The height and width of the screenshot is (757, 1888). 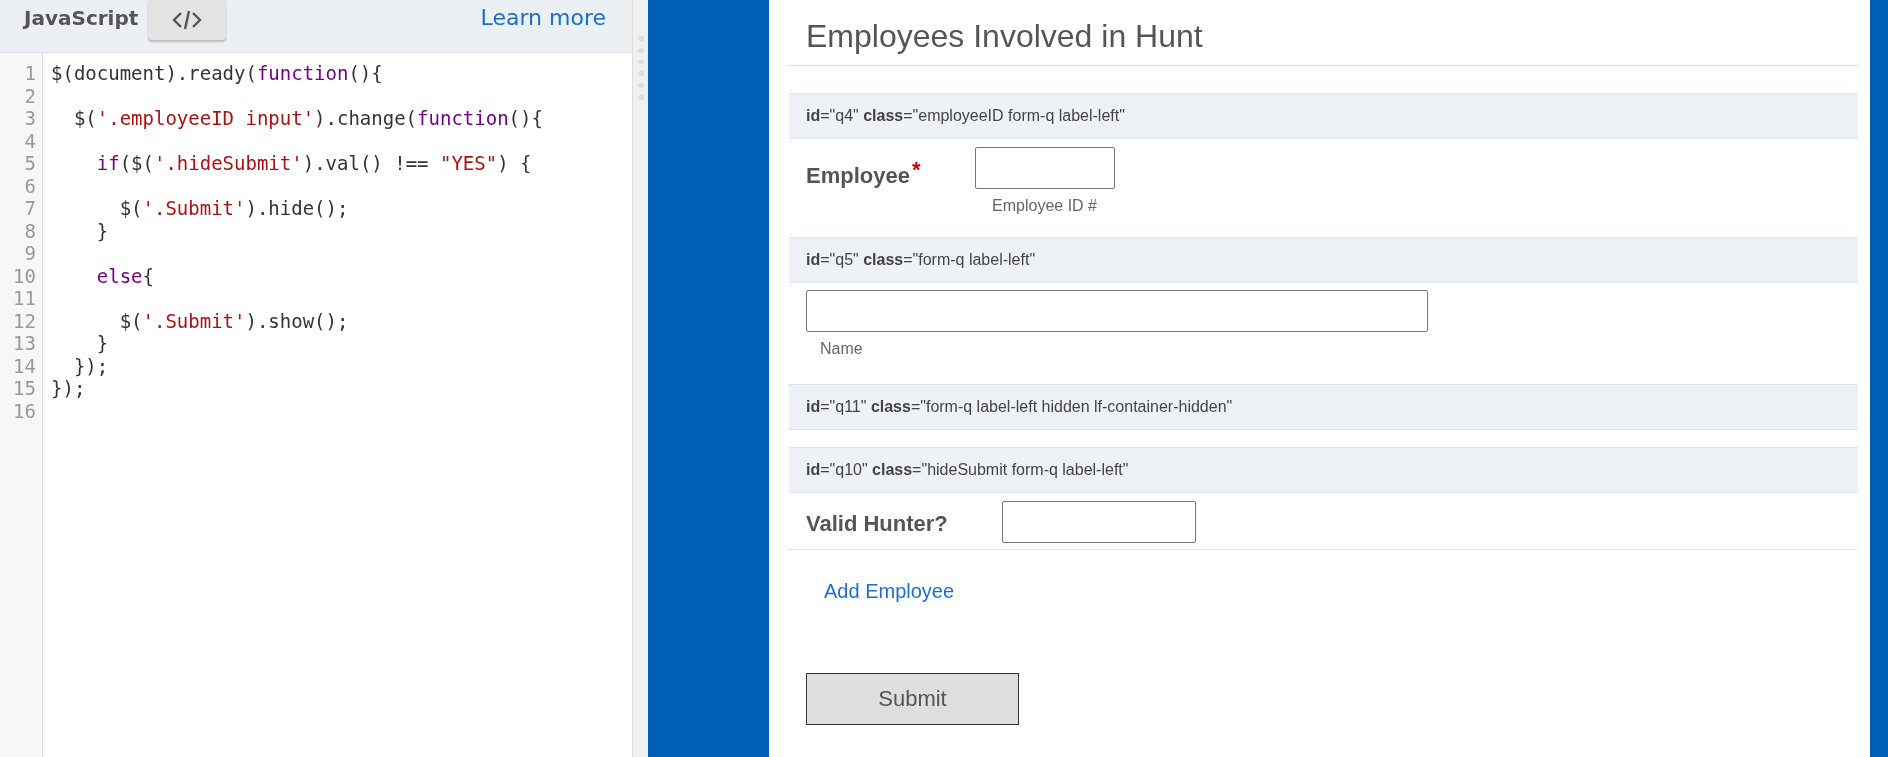 I want to click on code-line: if($('.hideSubmit').val() !== "YES") {, so click(x=313, y=163).